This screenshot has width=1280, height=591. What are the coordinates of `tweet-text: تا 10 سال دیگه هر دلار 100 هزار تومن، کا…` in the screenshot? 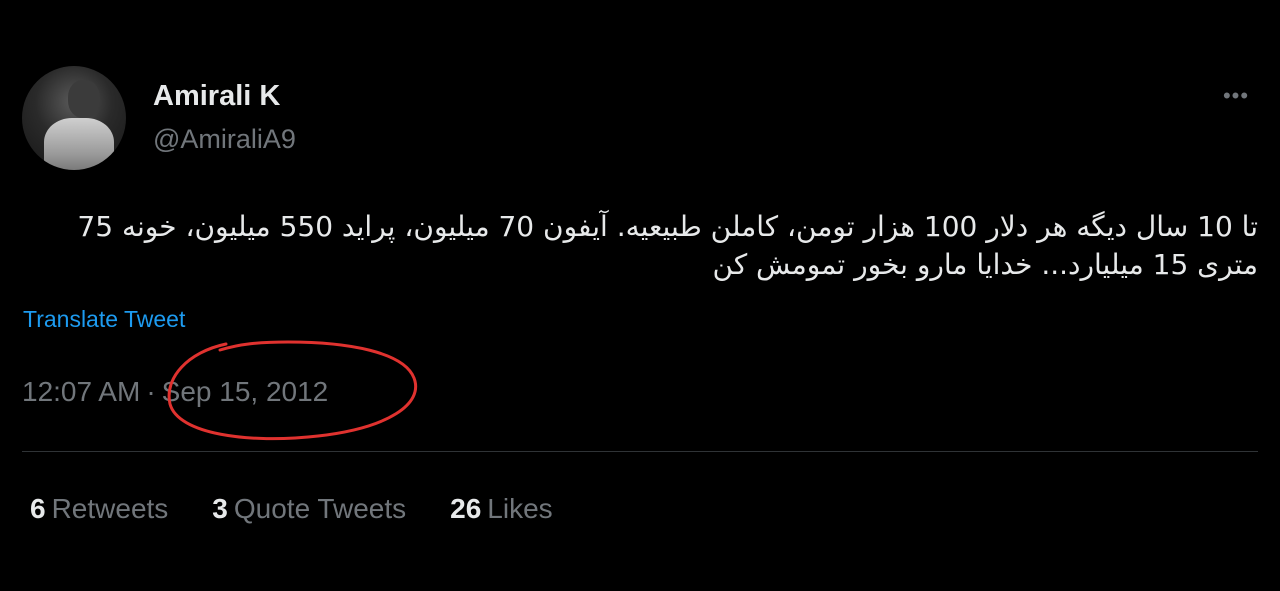 It's located at (667, 245).